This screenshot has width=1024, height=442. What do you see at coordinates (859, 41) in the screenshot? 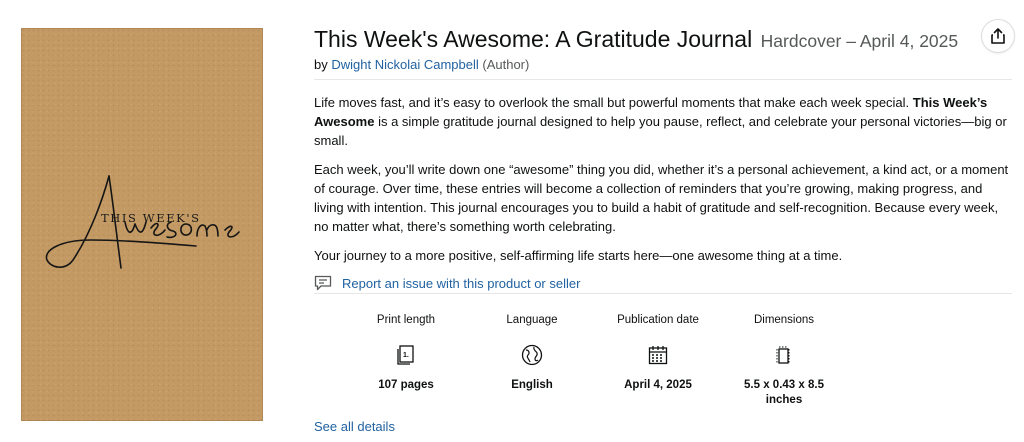
I see `format-and-date: Hardcover – April 4, 2025` at bounding box center [859, 41].